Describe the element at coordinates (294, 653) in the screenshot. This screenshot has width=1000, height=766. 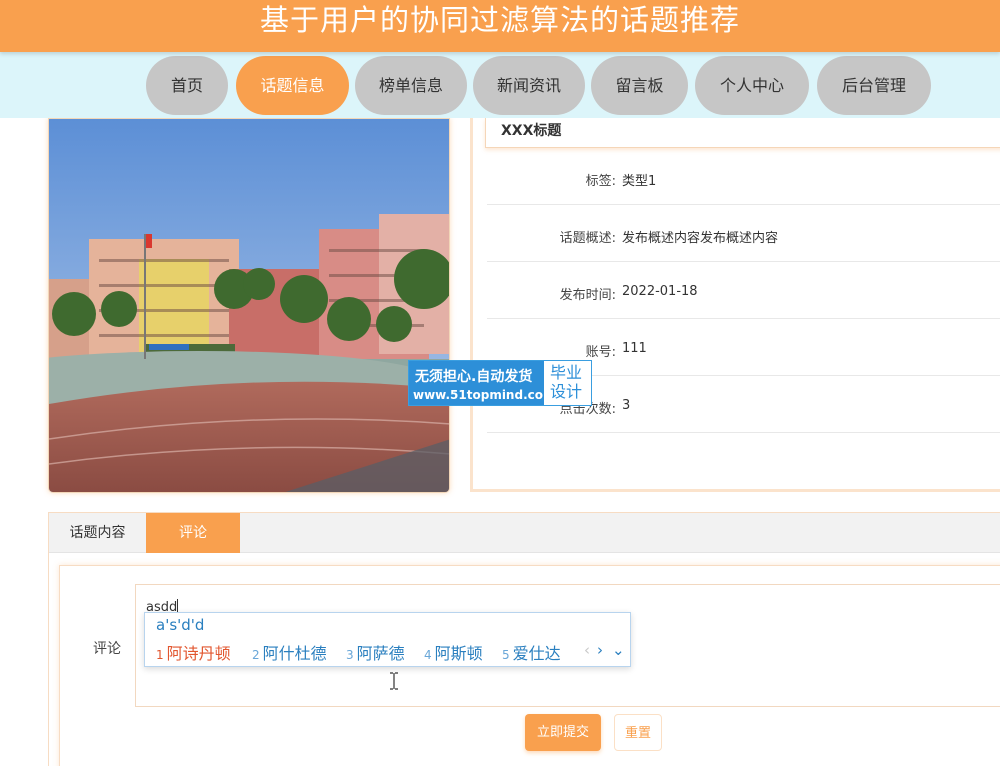
I see `ime-candidate-text: 阿什杜德` at that location.